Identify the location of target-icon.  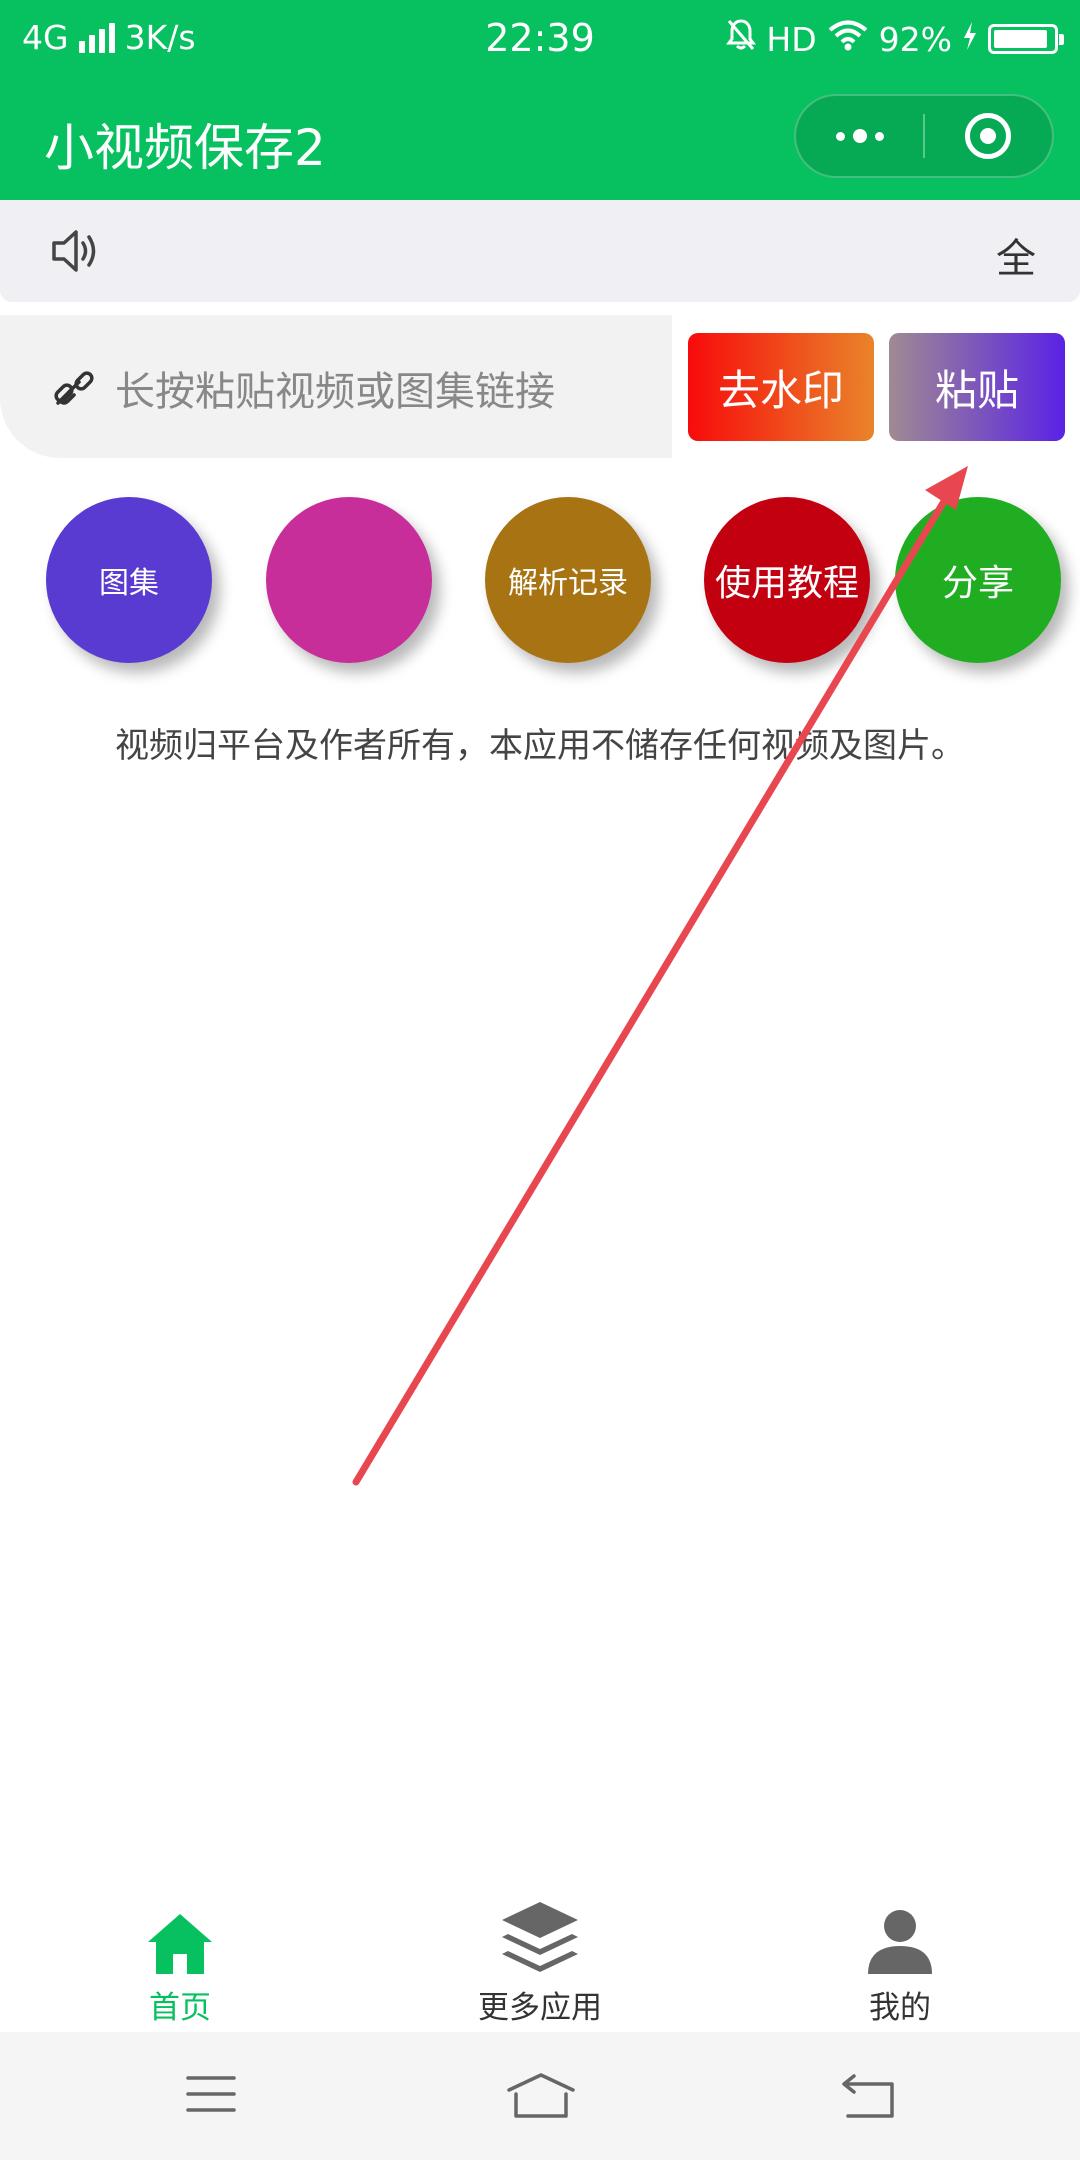
(988, 136).